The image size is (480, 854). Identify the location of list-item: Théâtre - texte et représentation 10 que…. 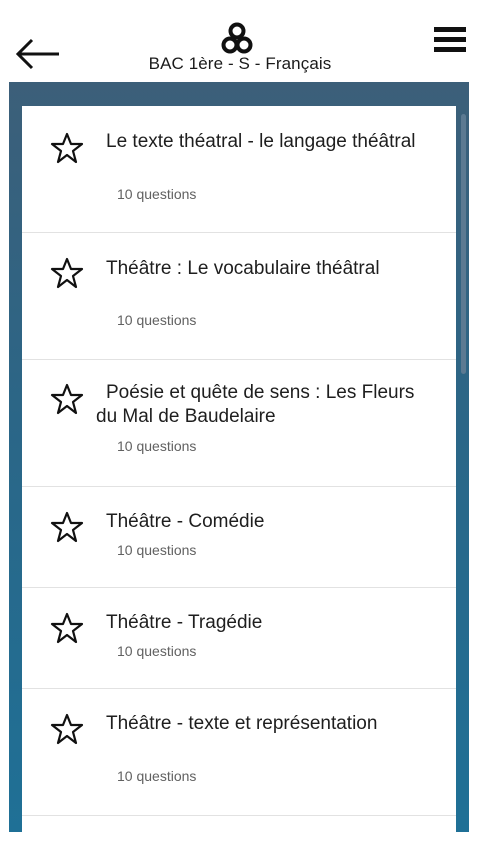
(239, 752).